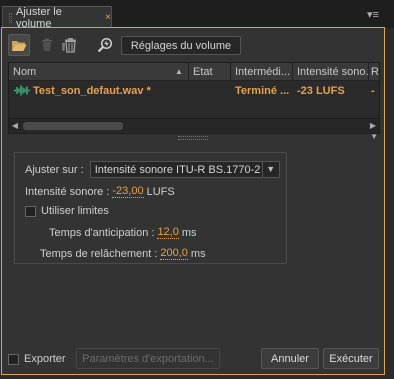 The image size is (394, 379). I want to click on use-limits-row: Utiliser limites, so click(67, 211).